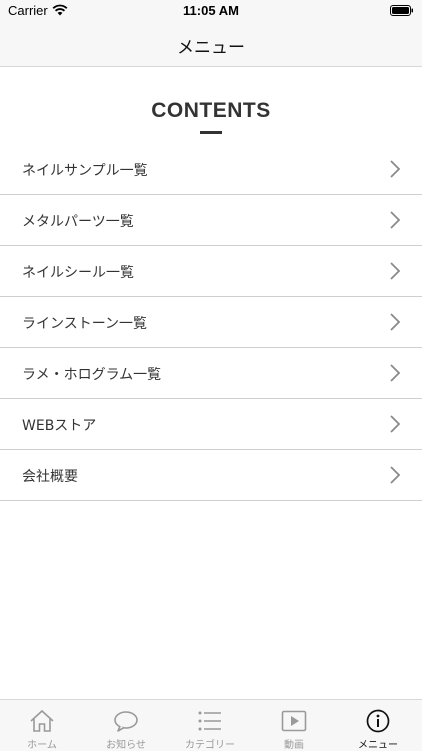 This screenshot has height=751, width=422. Describe the element at coordinates (42, 745) in the screenshot. I see `tab-label: ホーム` at that location.